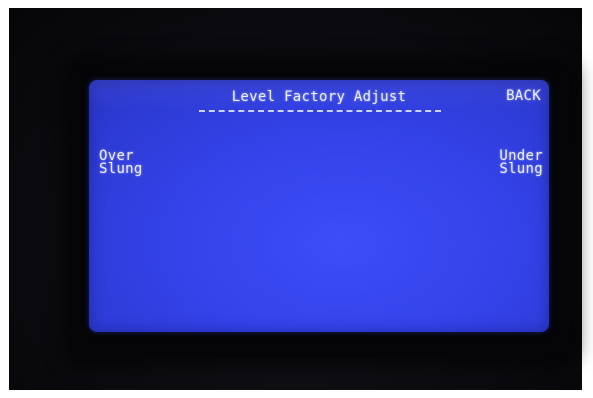 This screenshot has width=593, height=398. I want to click on over-slung-button: Over Slung, so click(133, 163).